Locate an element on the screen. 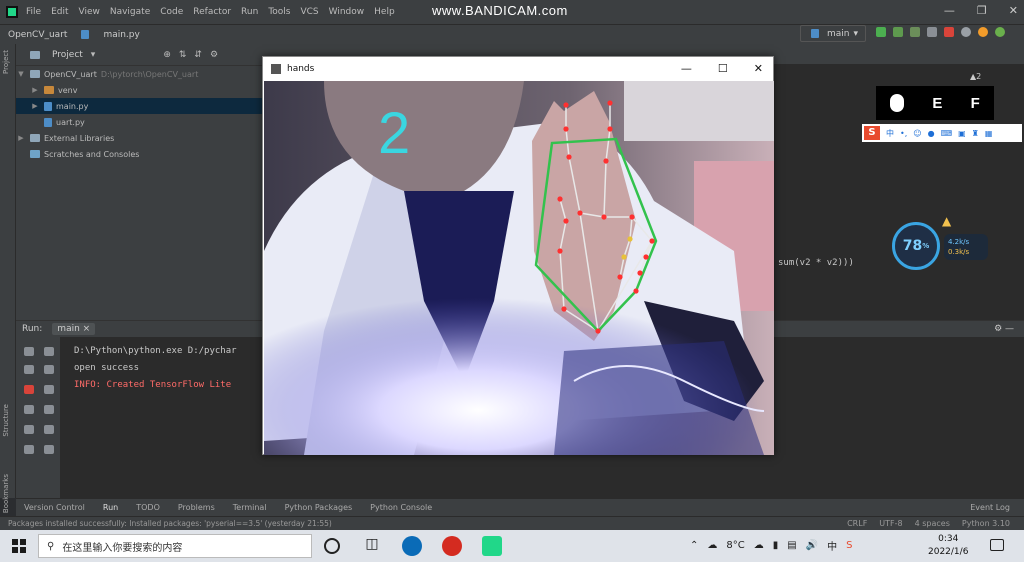 The width and height of the screenshot is (1024, 562). indent-setting: 4 spaces is located at coordinates (932, 523).